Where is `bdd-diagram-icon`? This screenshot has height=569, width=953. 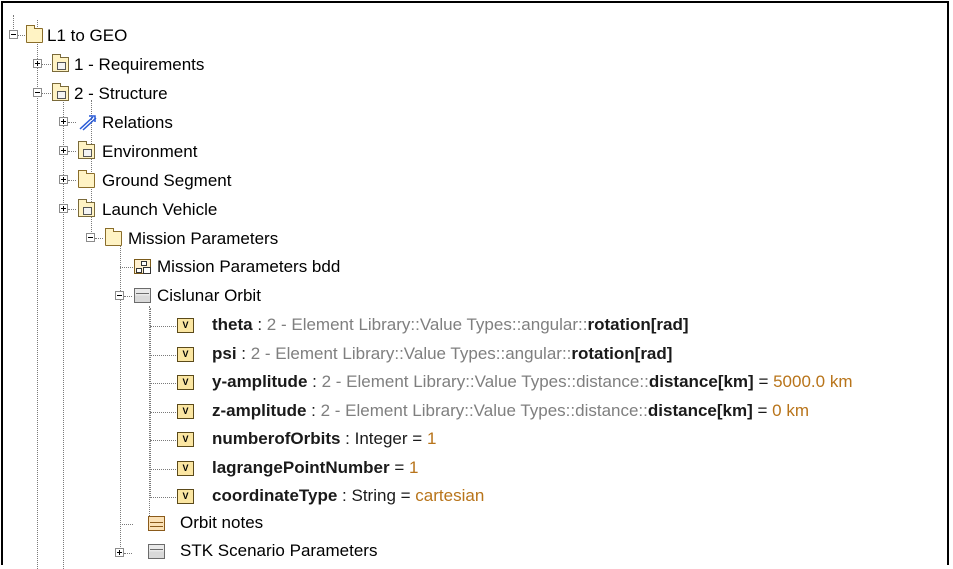
bdd-diagram-icon is located at coordinates (142, 266).